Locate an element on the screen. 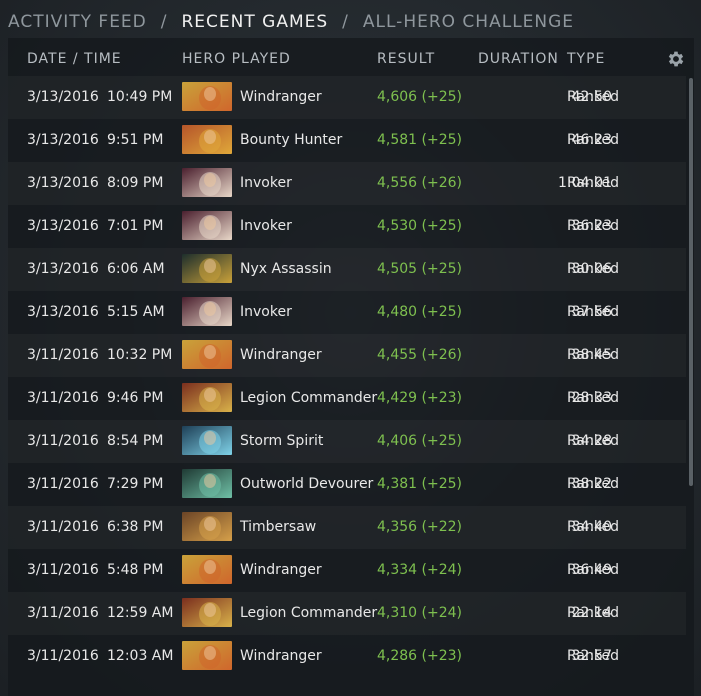 Image resolution: width=701 pixels, height=696 pixels. game-time: 6:38 PM is located at coordinates (135, 527).